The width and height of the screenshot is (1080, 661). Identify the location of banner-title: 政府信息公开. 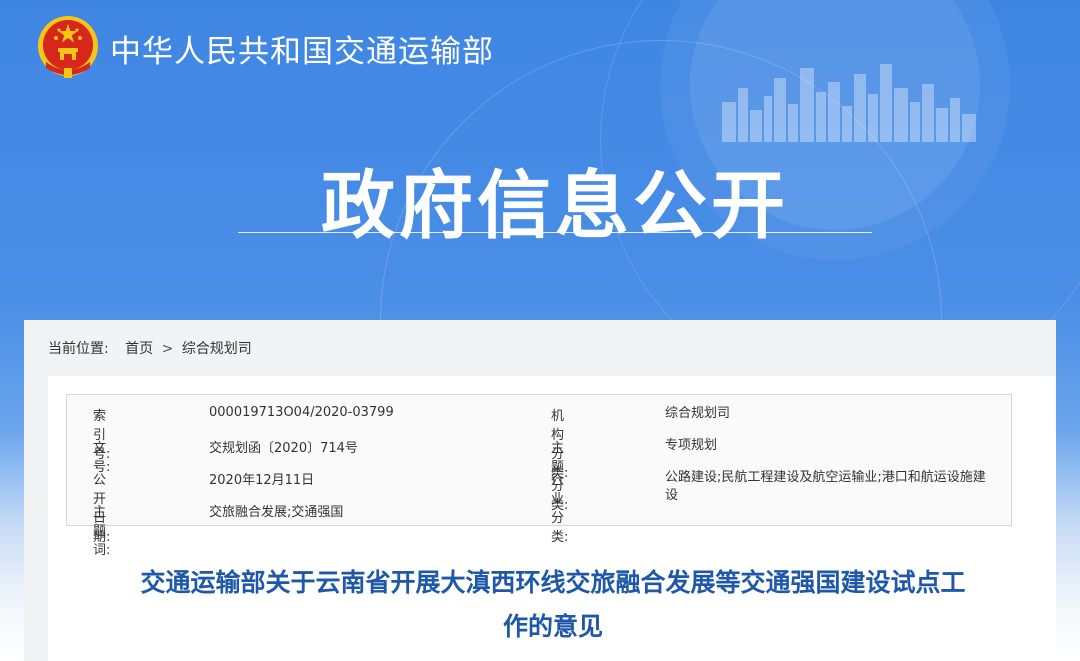
(555, 206).